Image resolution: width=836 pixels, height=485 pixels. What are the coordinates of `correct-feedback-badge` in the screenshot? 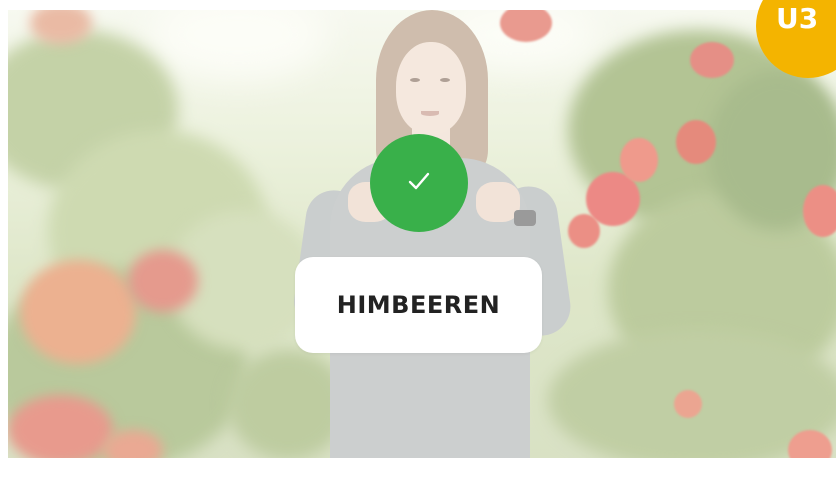 It's located at (419, 183).